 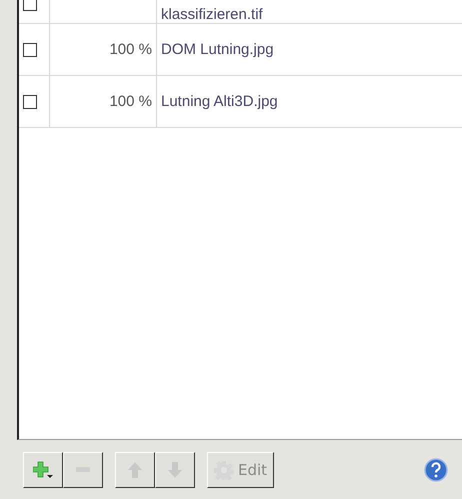 What do you see at coordinates (212, 14) in the screenshot?
I see `file-name: klassifizieren.tif` at bounding box center [212, 14].